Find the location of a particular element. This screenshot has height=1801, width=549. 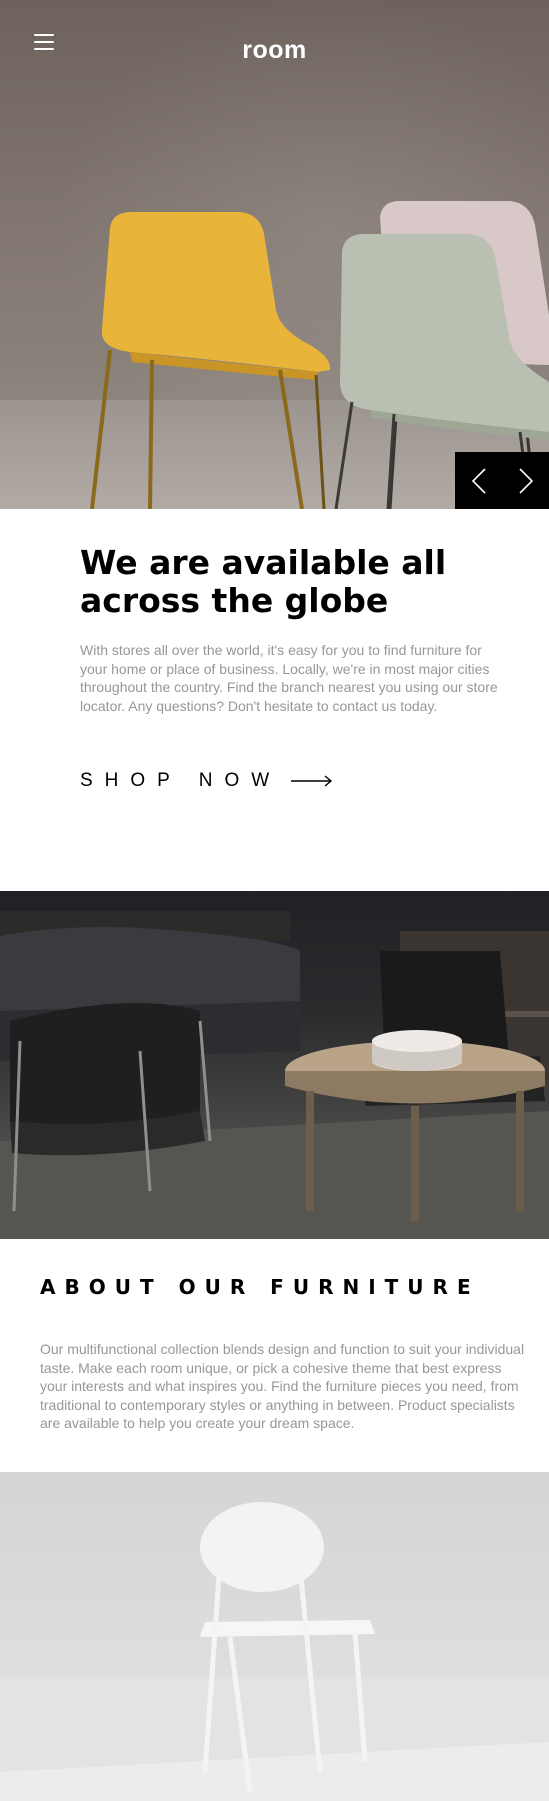

next-slide-button is located at coordinates (525, 480).